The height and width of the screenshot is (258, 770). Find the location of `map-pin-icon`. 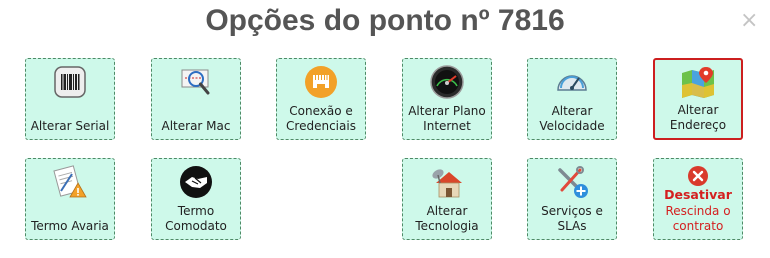

map-pin-icon is located at coordinates (698, 83).